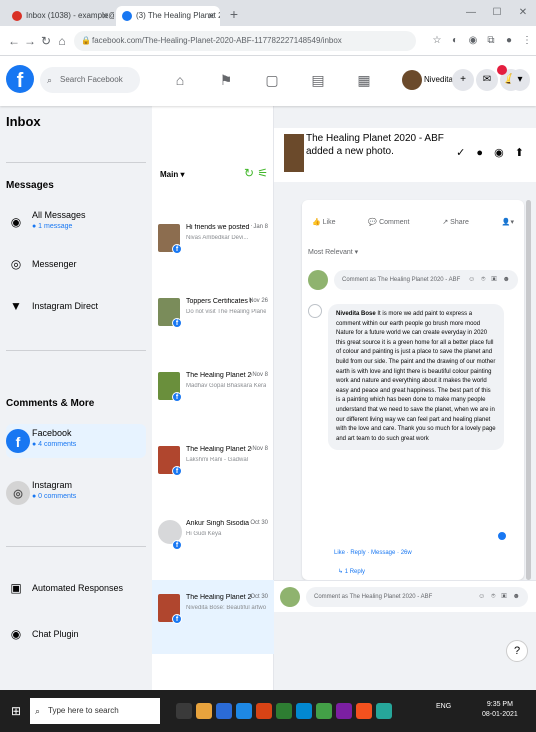 The width and height of the screenshot is (536, 732). What do you see at coordinates (492, 152) in the screenshot?
I see `post-header-actions: ✓ ● ◉ ⬆` at bounding box center [492, 152].